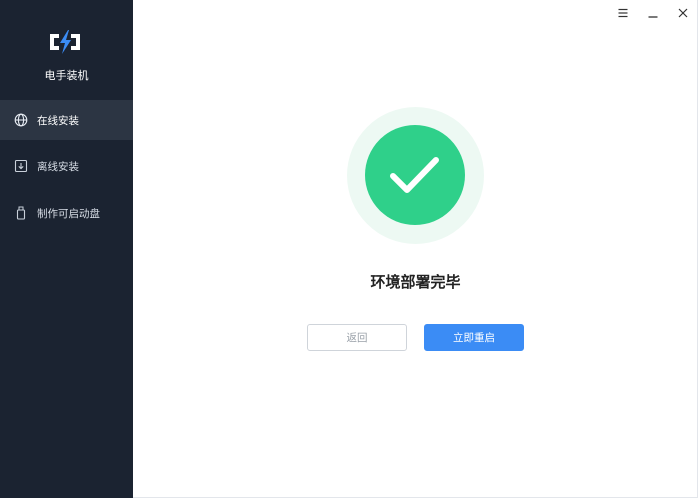  What do you see at coordinates (66, 75) in the screenshot?
I see `app-name: 电手装机` at bounding box center [66, 75].